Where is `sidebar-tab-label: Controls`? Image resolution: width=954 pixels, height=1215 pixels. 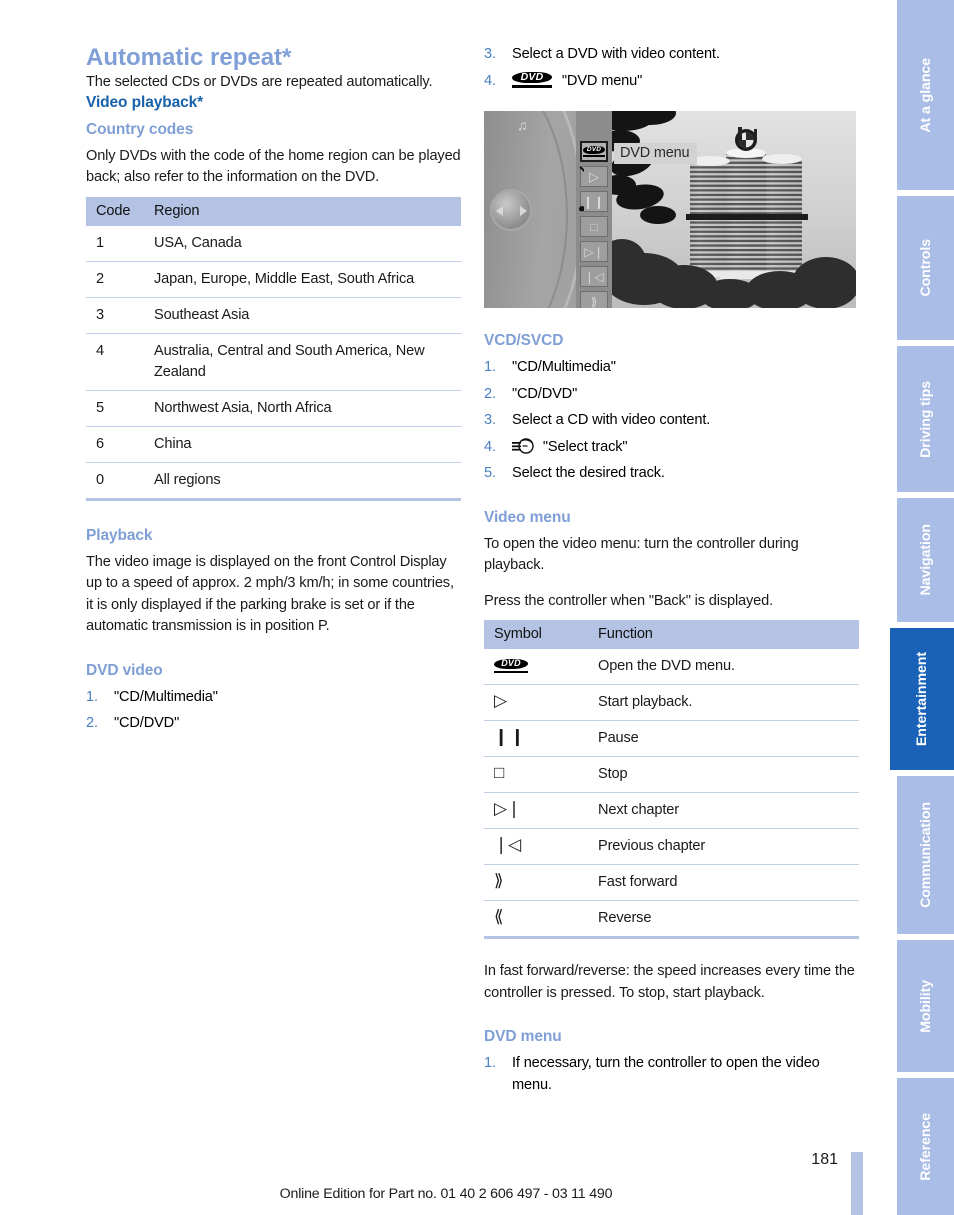
sidebar-tab-label: Controls is located at coordinates (925, 268).